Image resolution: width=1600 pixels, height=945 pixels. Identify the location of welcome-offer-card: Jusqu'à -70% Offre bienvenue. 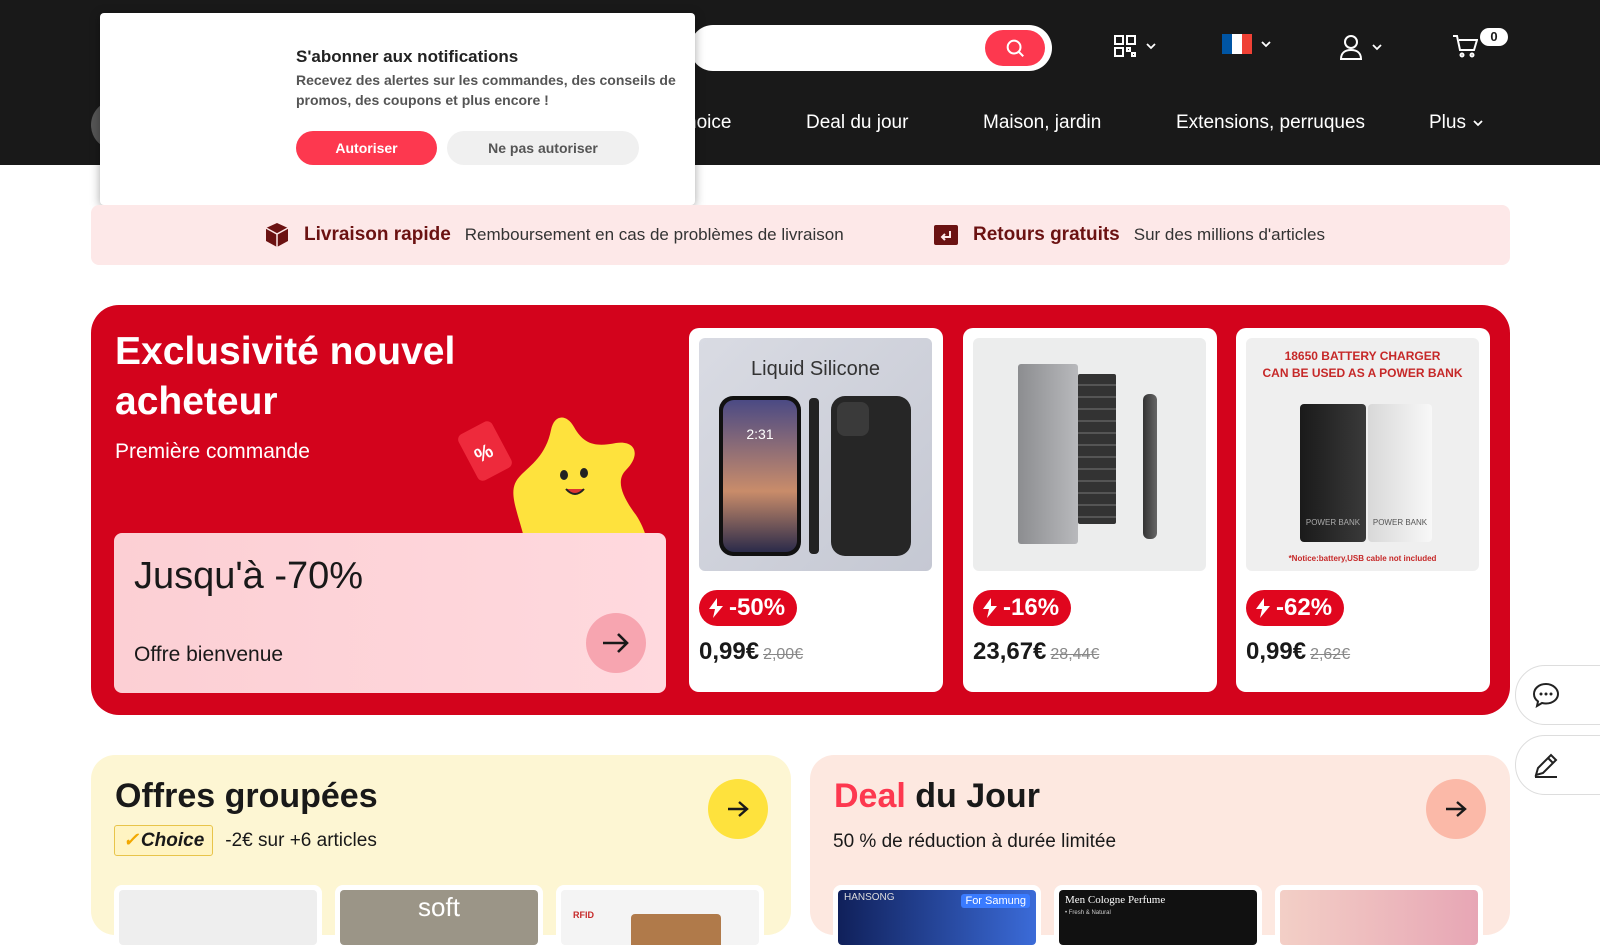
(390, 613).